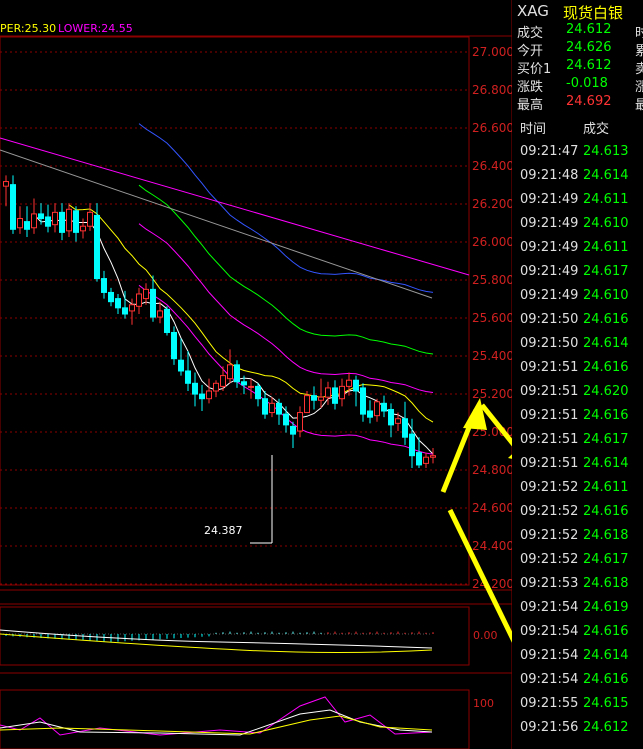 Image resolution: width=643 pixels, height=749 pixels. I want to click on tick-row: 09:21:50 24.616, so click(578, 324).